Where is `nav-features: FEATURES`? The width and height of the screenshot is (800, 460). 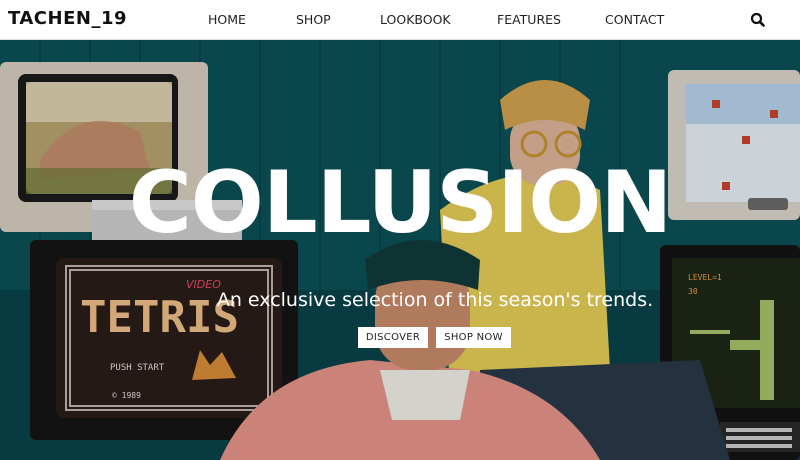
nav-features: FEATURES is located at coordinates (529, 19).